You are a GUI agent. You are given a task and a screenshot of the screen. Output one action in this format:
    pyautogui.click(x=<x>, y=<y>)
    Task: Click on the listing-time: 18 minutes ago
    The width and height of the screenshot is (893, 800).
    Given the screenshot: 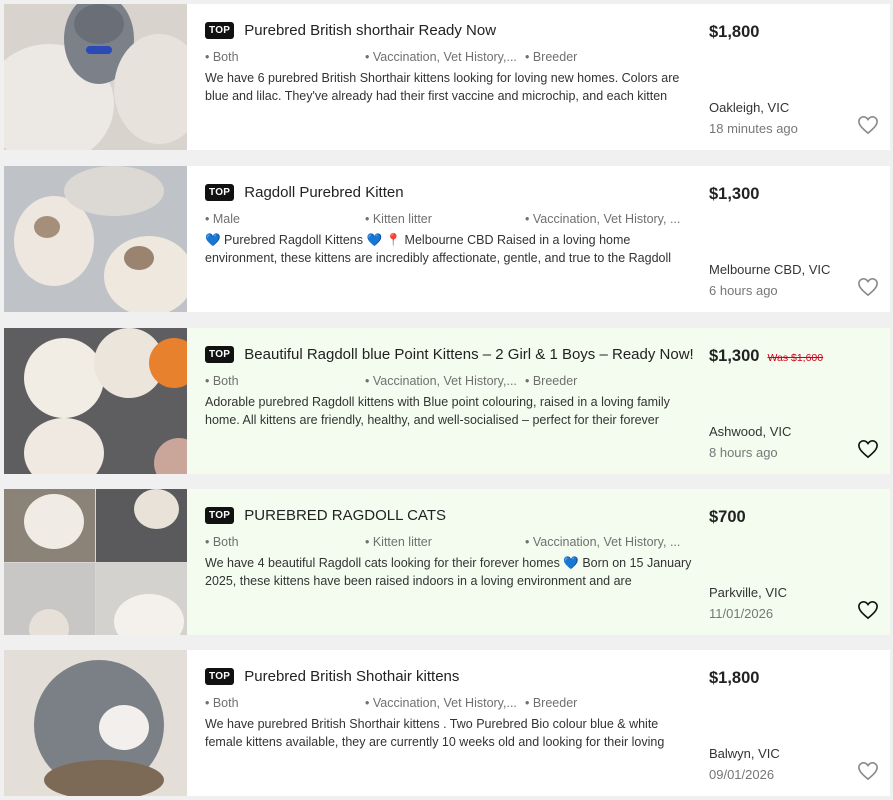 What is the action you would take?
    pyautogui.click(x=753, y=128)
    